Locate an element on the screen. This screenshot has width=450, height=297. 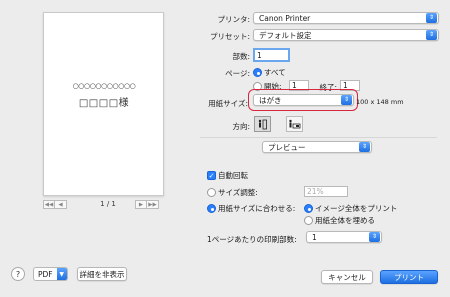
prev-page-icon: ◀ is located at coordinates (61, 204).